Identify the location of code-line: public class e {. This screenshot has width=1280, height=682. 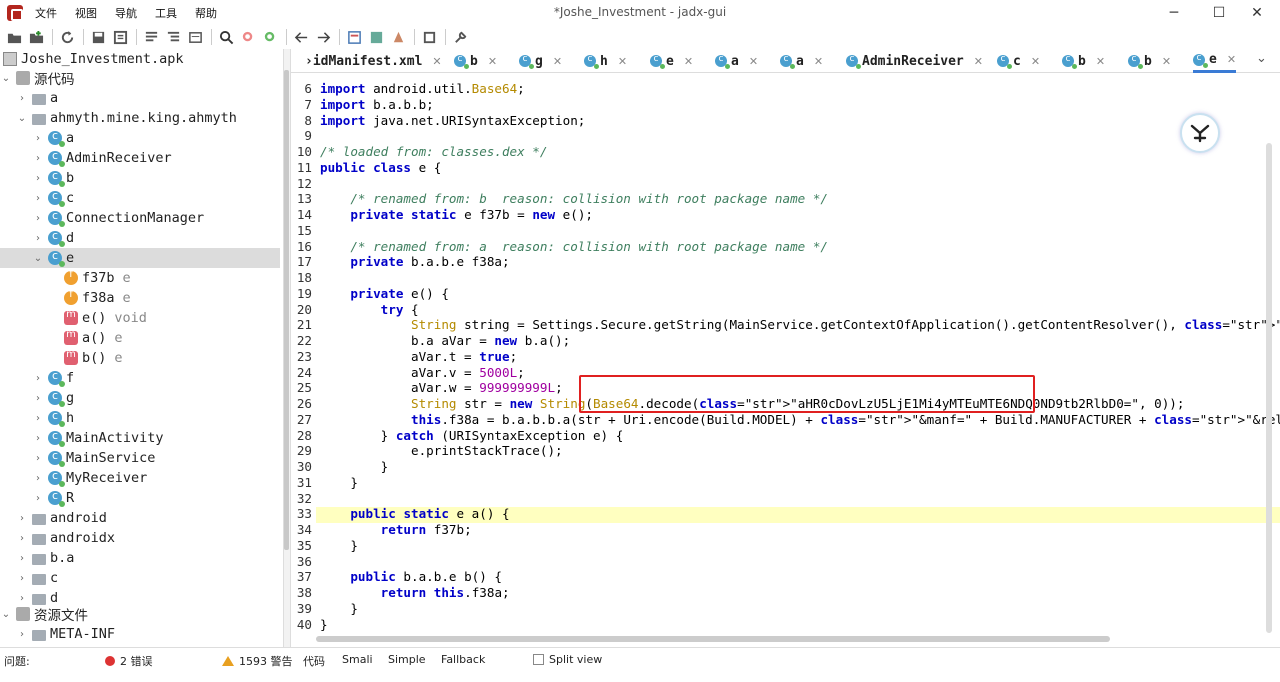
(380, 167).